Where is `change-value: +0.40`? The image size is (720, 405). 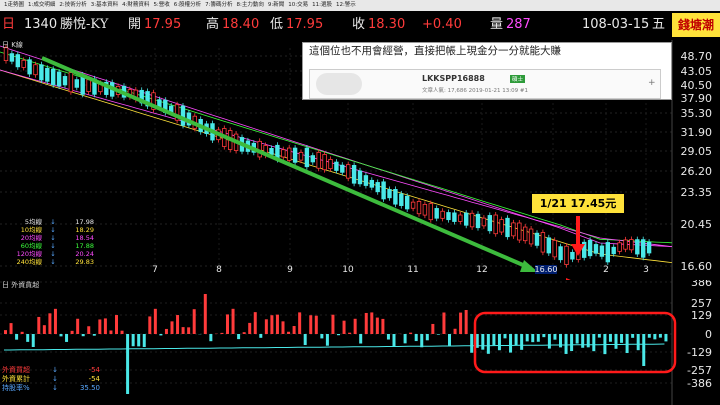
change-value: +0.40 is located at coordinates (442, 24).